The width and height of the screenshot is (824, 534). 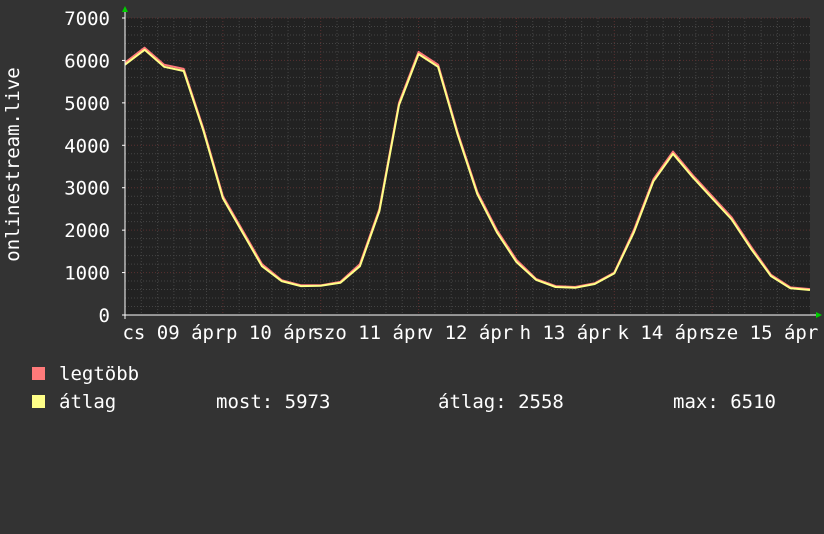 What do you see at coordinates (761, 333) in the screenshot?
I see `x-tick-label: sze 15 ápr` at bounding box center [761, 333].